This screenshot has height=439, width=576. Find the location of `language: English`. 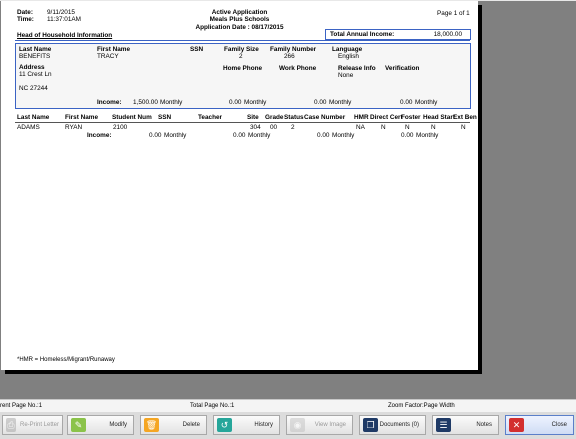

language: English is located at coordinates (348, 56).